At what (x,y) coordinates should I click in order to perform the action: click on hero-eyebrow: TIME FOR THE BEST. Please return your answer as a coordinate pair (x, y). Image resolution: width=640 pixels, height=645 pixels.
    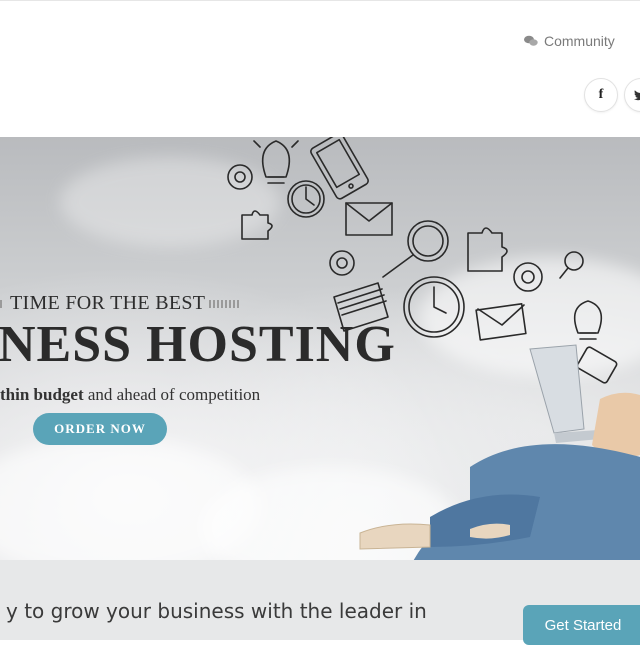
    Looking at the image, I should click on (121, 303).